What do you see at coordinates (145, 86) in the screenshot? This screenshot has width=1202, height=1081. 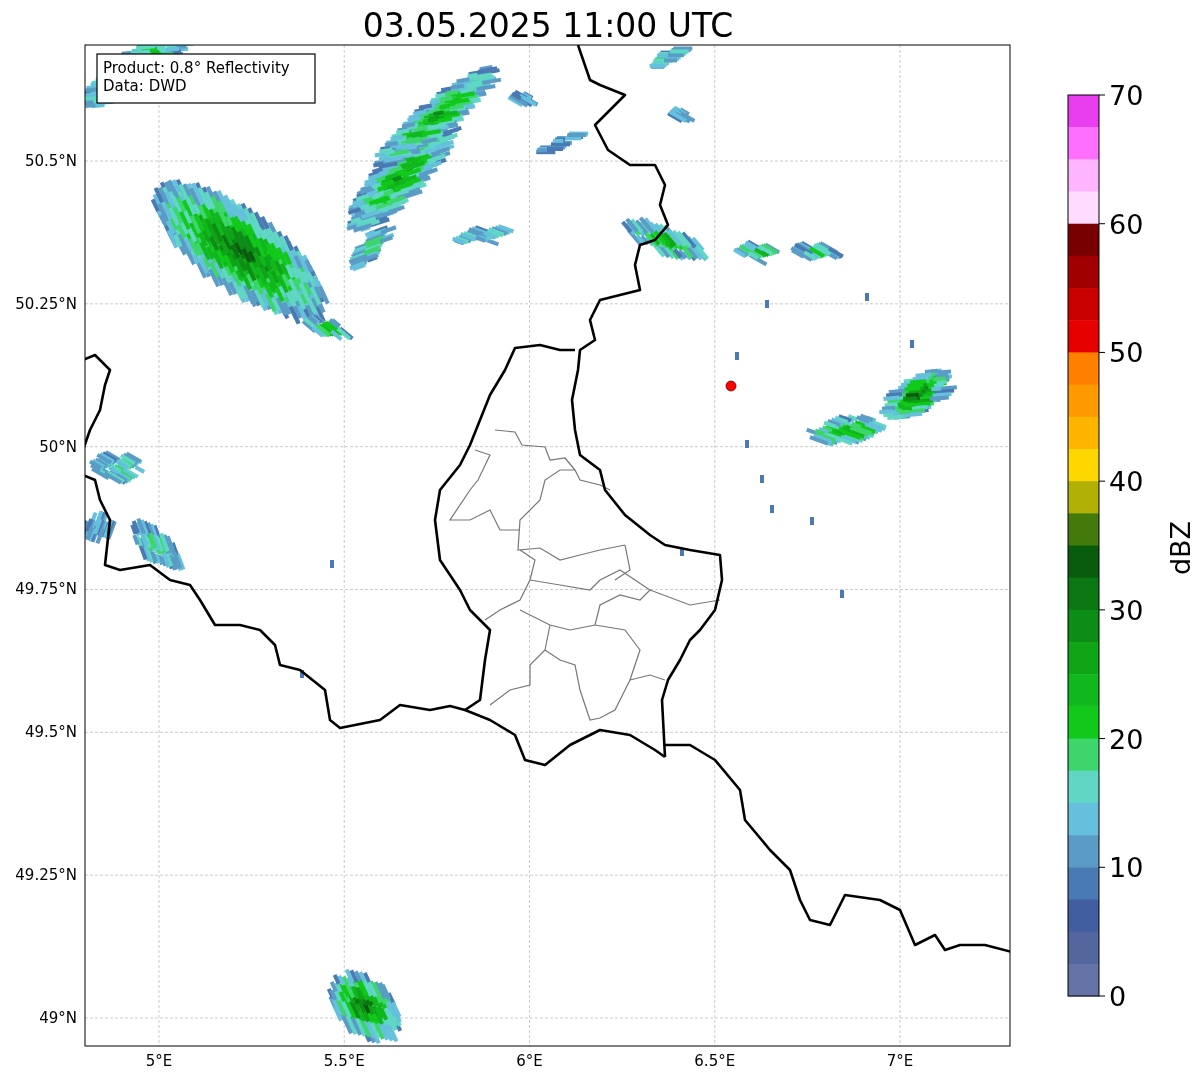 I see `info-text: Data: DWD` at bounding box center [145, 86].